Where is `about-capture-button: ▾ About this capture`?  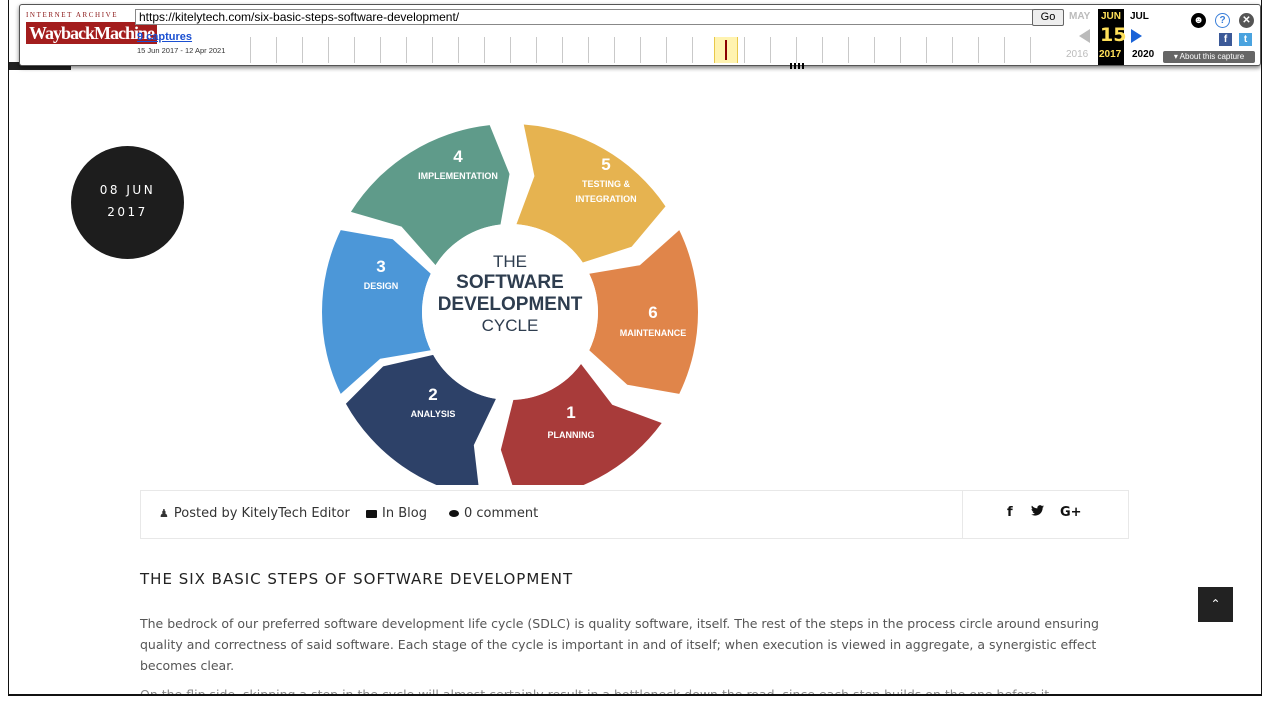
about-capture-button: ▾ About this capture is located at coordinates (1209, 57).